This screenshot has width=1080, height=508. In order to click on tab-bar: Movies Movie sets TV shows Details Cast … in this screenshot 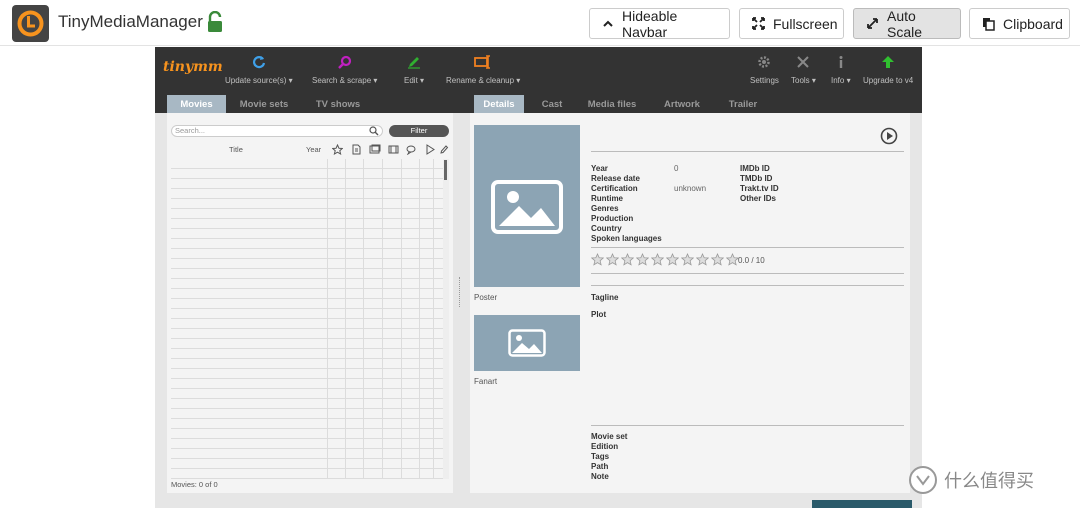, I will do `click(538, 106)`.